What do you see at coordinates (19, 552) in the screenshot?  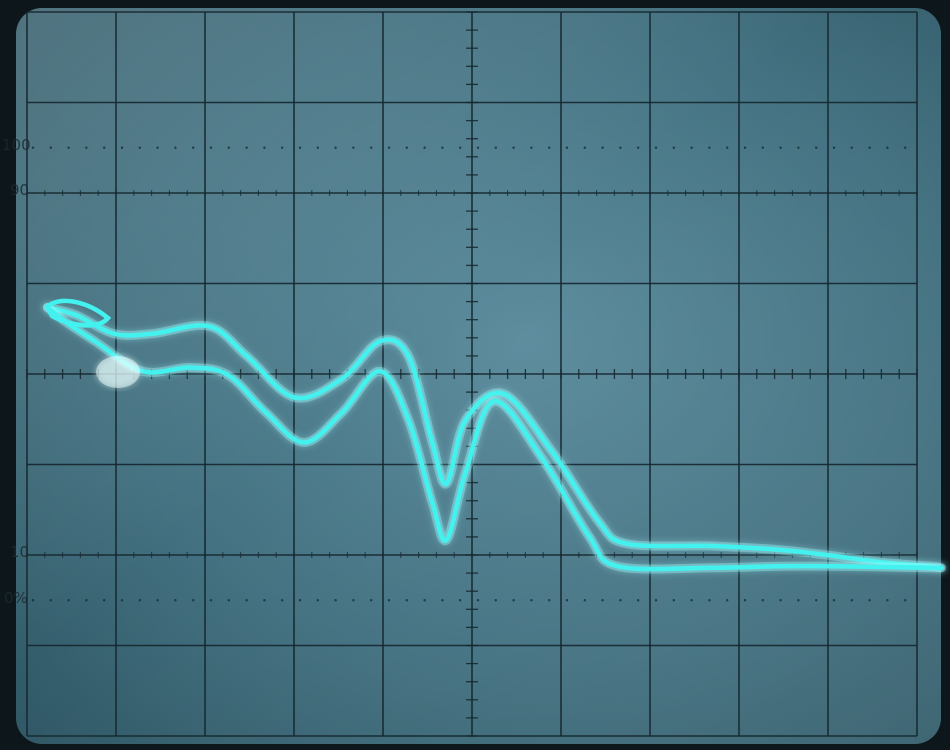 I see `scale-label-10: 10` at bounding box center [19, 552].